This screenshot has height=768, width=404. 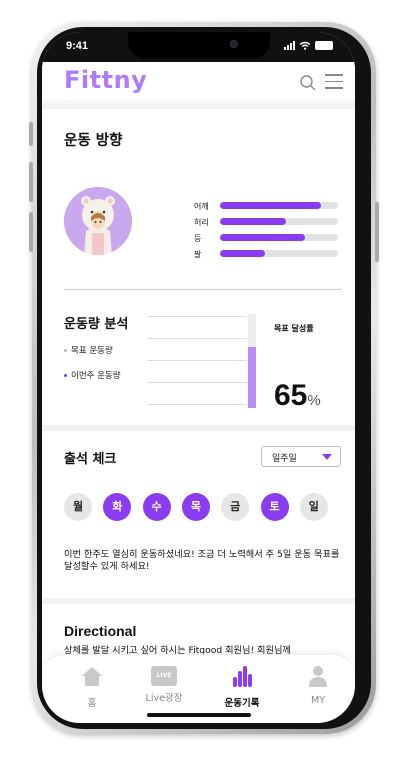 I want to click on day-4-badge: 목, so click(x=195, y=507).